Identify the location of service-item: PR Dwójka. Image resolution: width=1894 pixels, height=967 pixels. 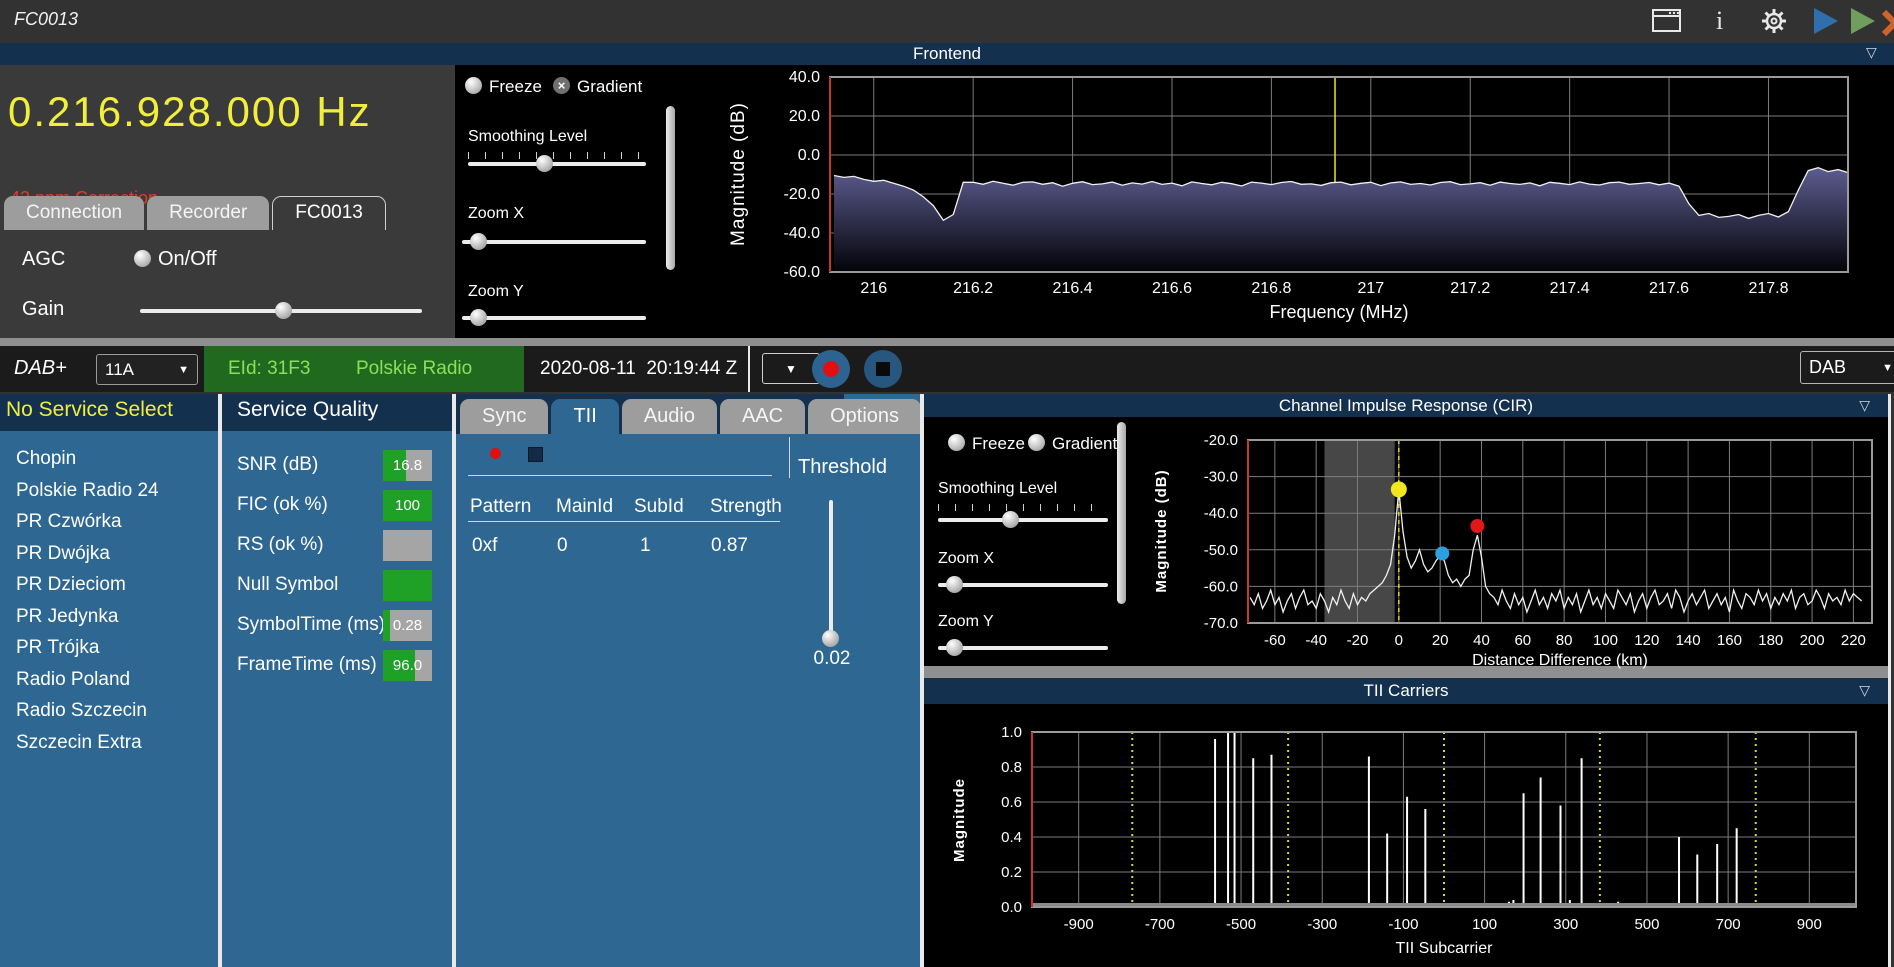
(109, 554).